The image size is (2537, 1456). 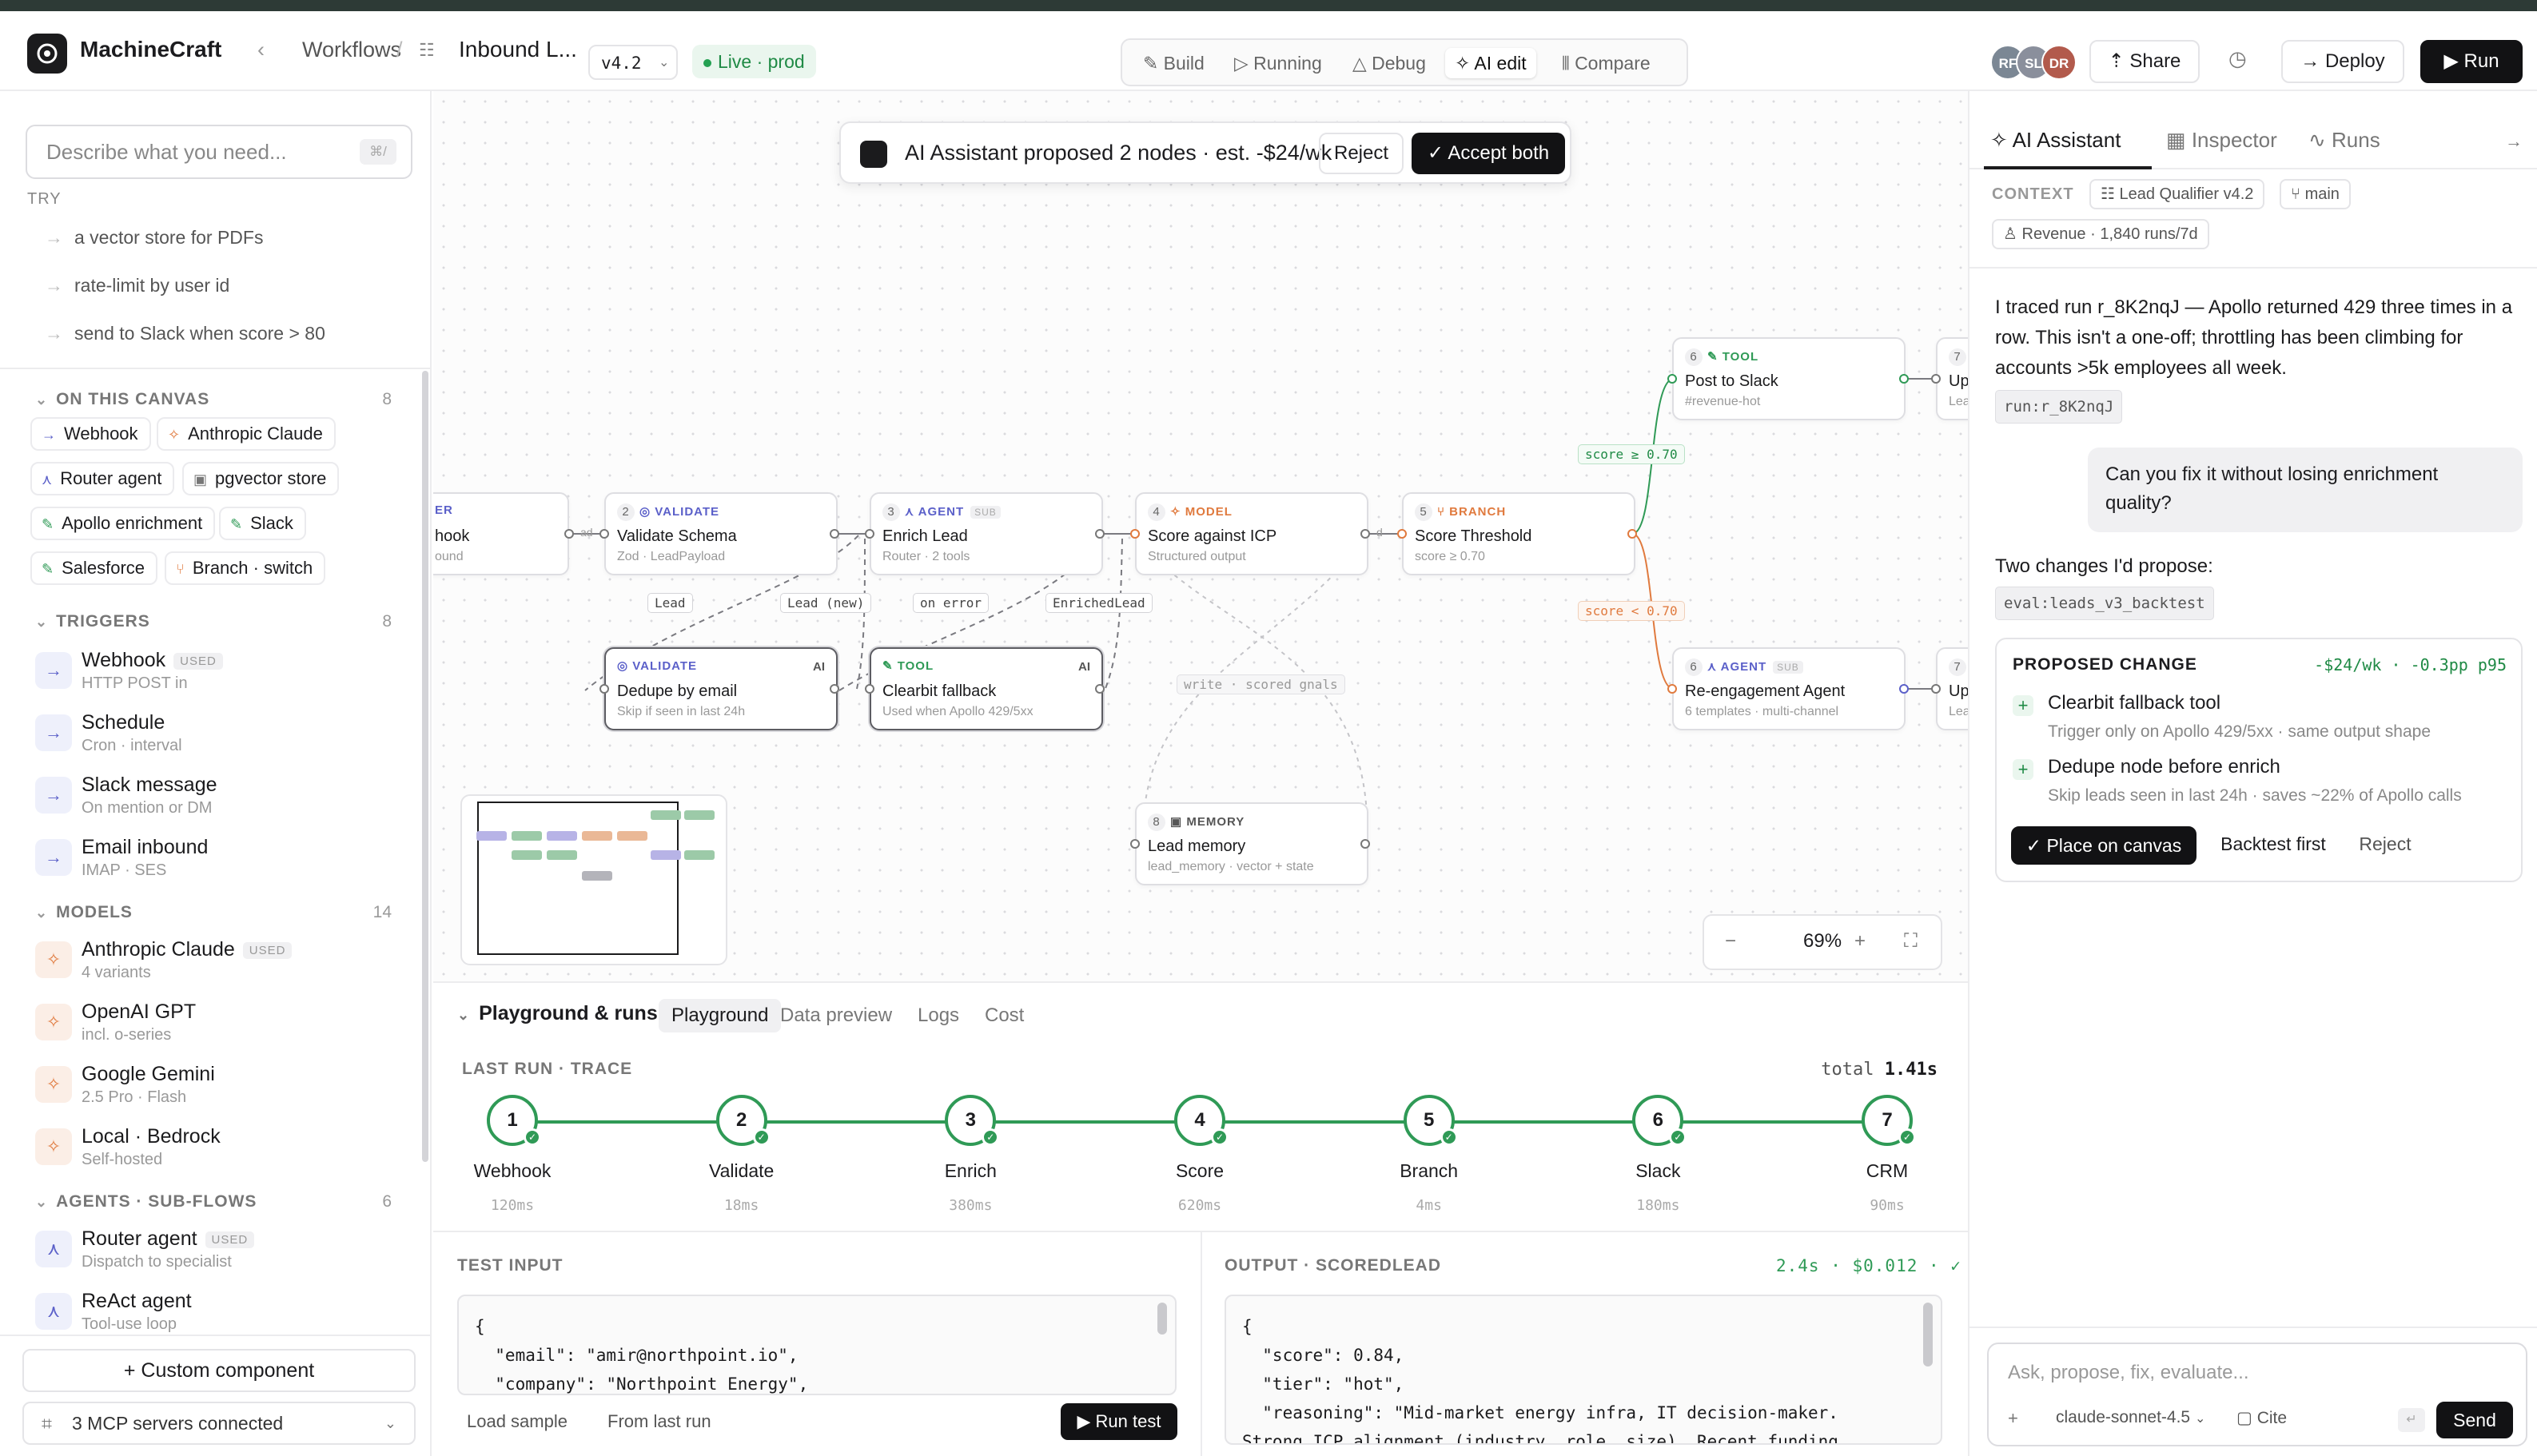 I want to click on zoom-in-button: +, so click(x=1860, y=941).